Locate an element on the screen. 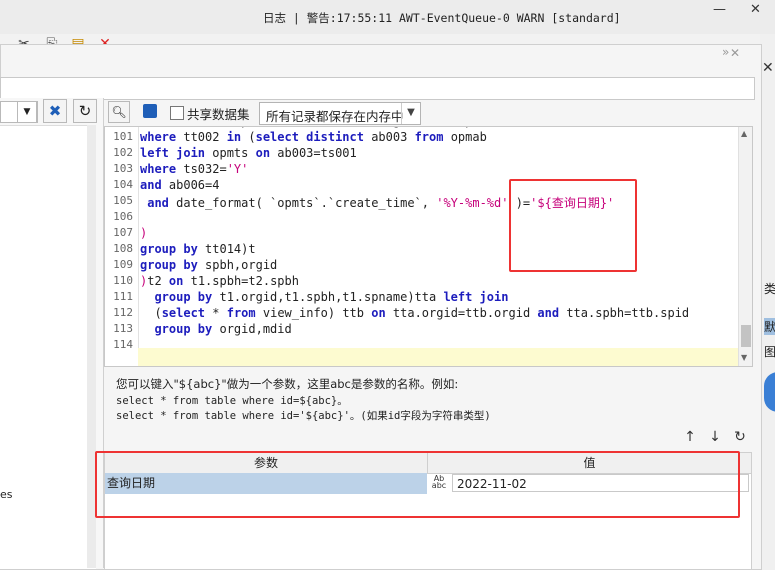 The width and height of the screenshot is (775, 570). editor-scrollbar: ▲ ▼ is located at coordinates (745, 246).